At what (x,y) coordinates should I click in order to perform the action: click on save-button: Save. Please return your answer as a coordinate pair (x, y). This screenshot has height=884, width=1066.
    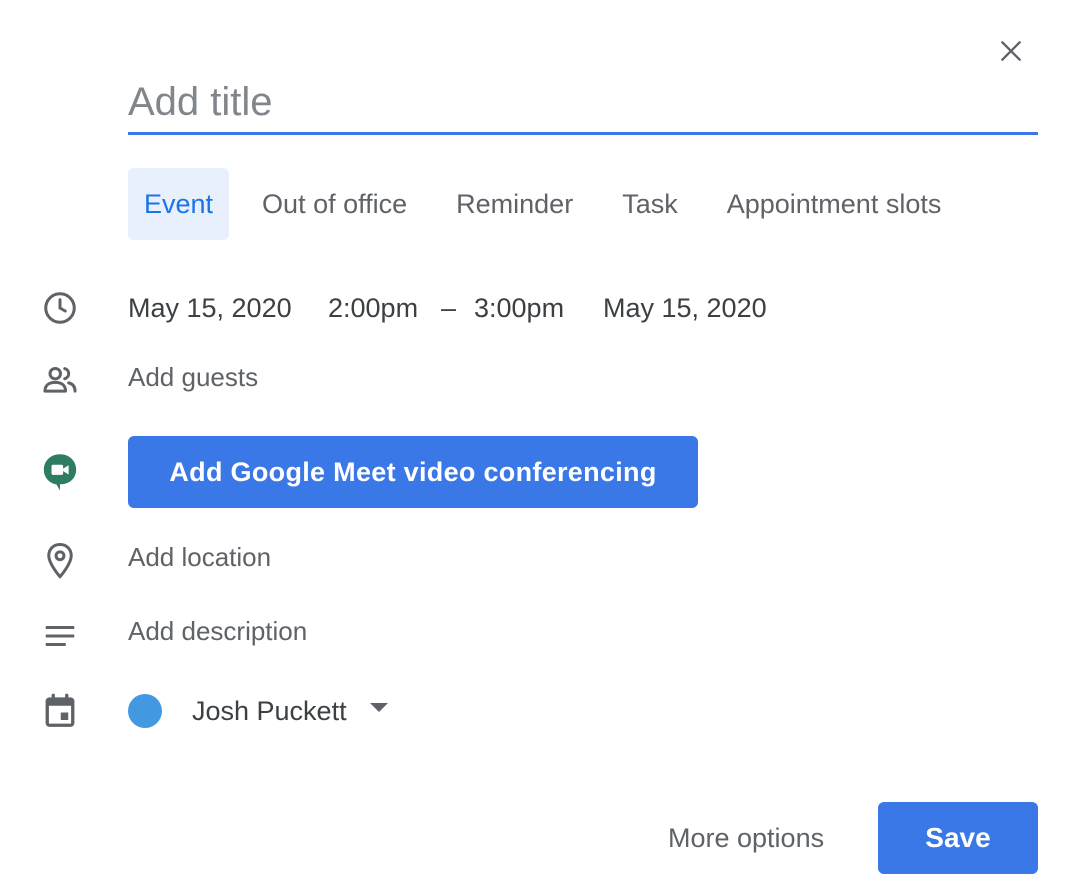
    Looking at the image, I should click on (958, 838).